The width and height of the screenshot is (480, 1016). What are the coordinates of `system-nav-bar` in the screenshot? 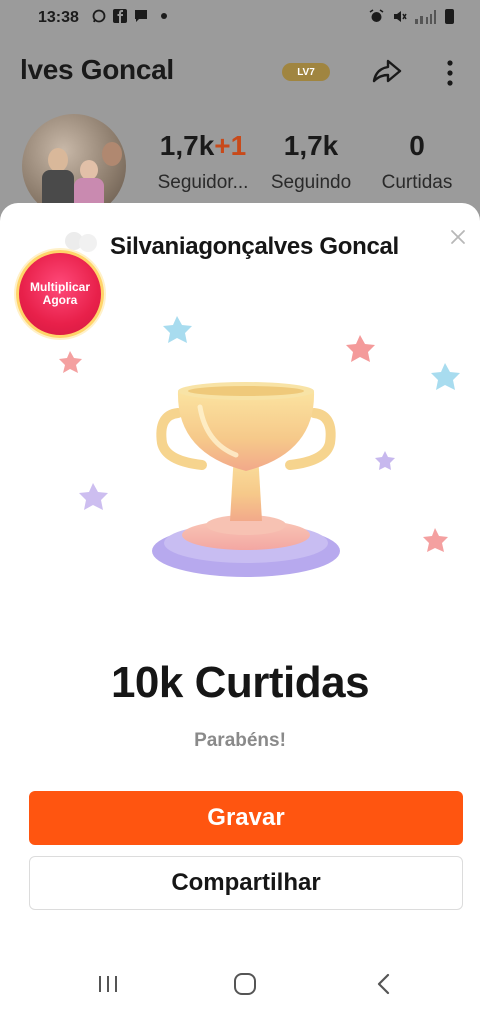 It's located at (240, 989).